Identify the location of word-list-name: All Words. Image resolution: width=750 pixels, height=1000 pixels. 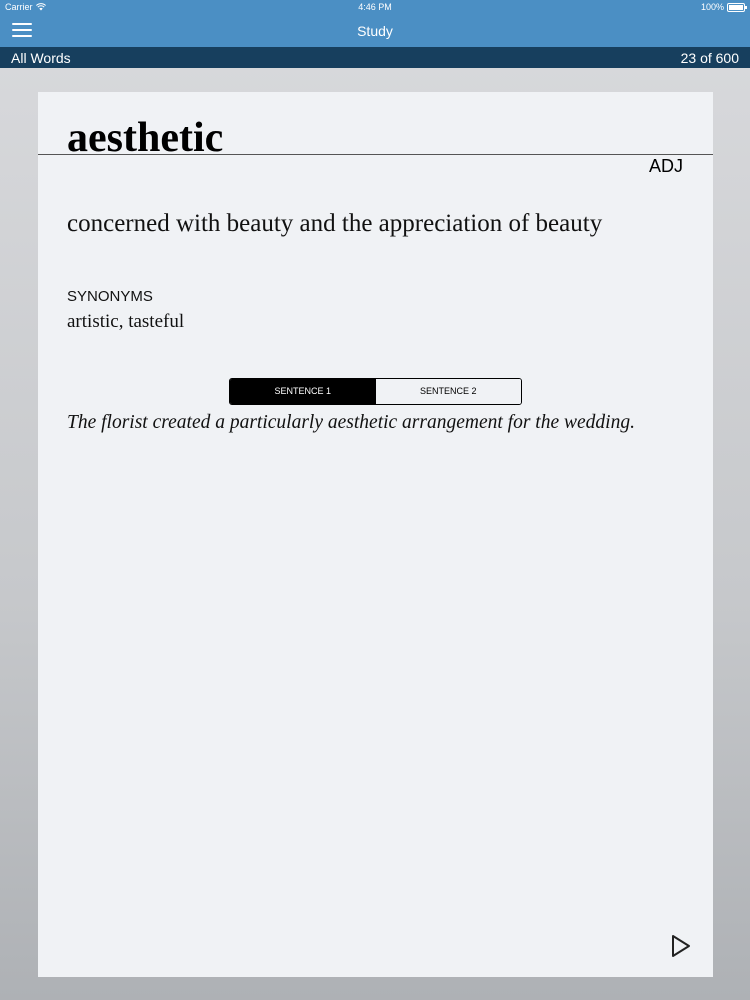
(41, 58).